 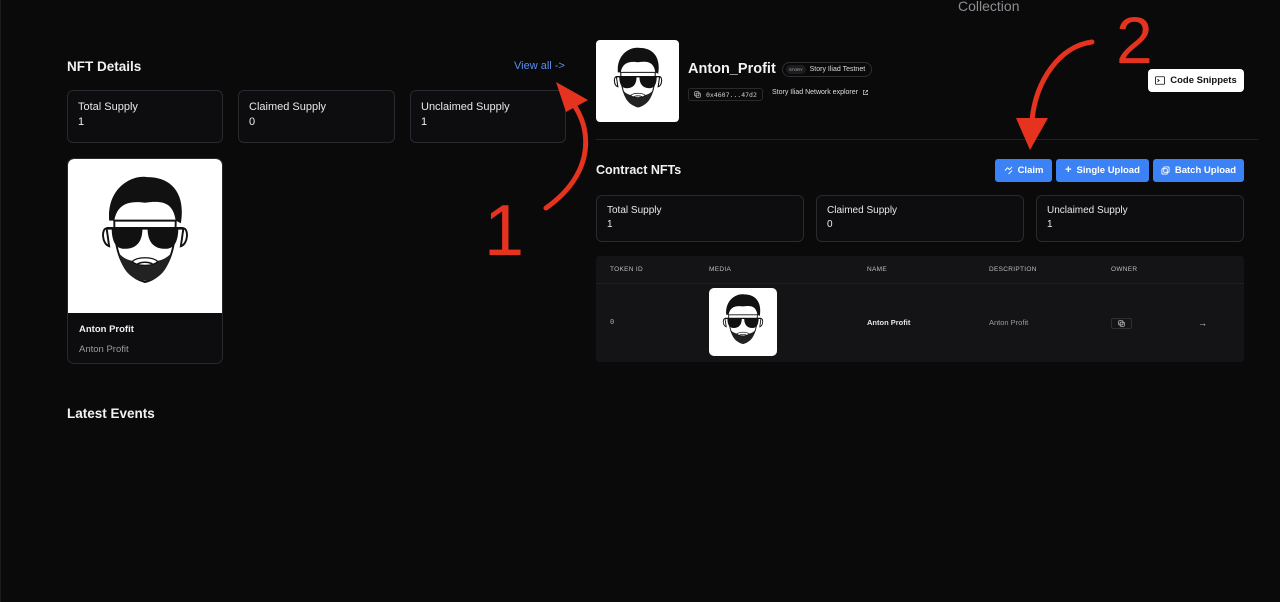 I want to click on annotation-overlay, so click(x=819, y=125).